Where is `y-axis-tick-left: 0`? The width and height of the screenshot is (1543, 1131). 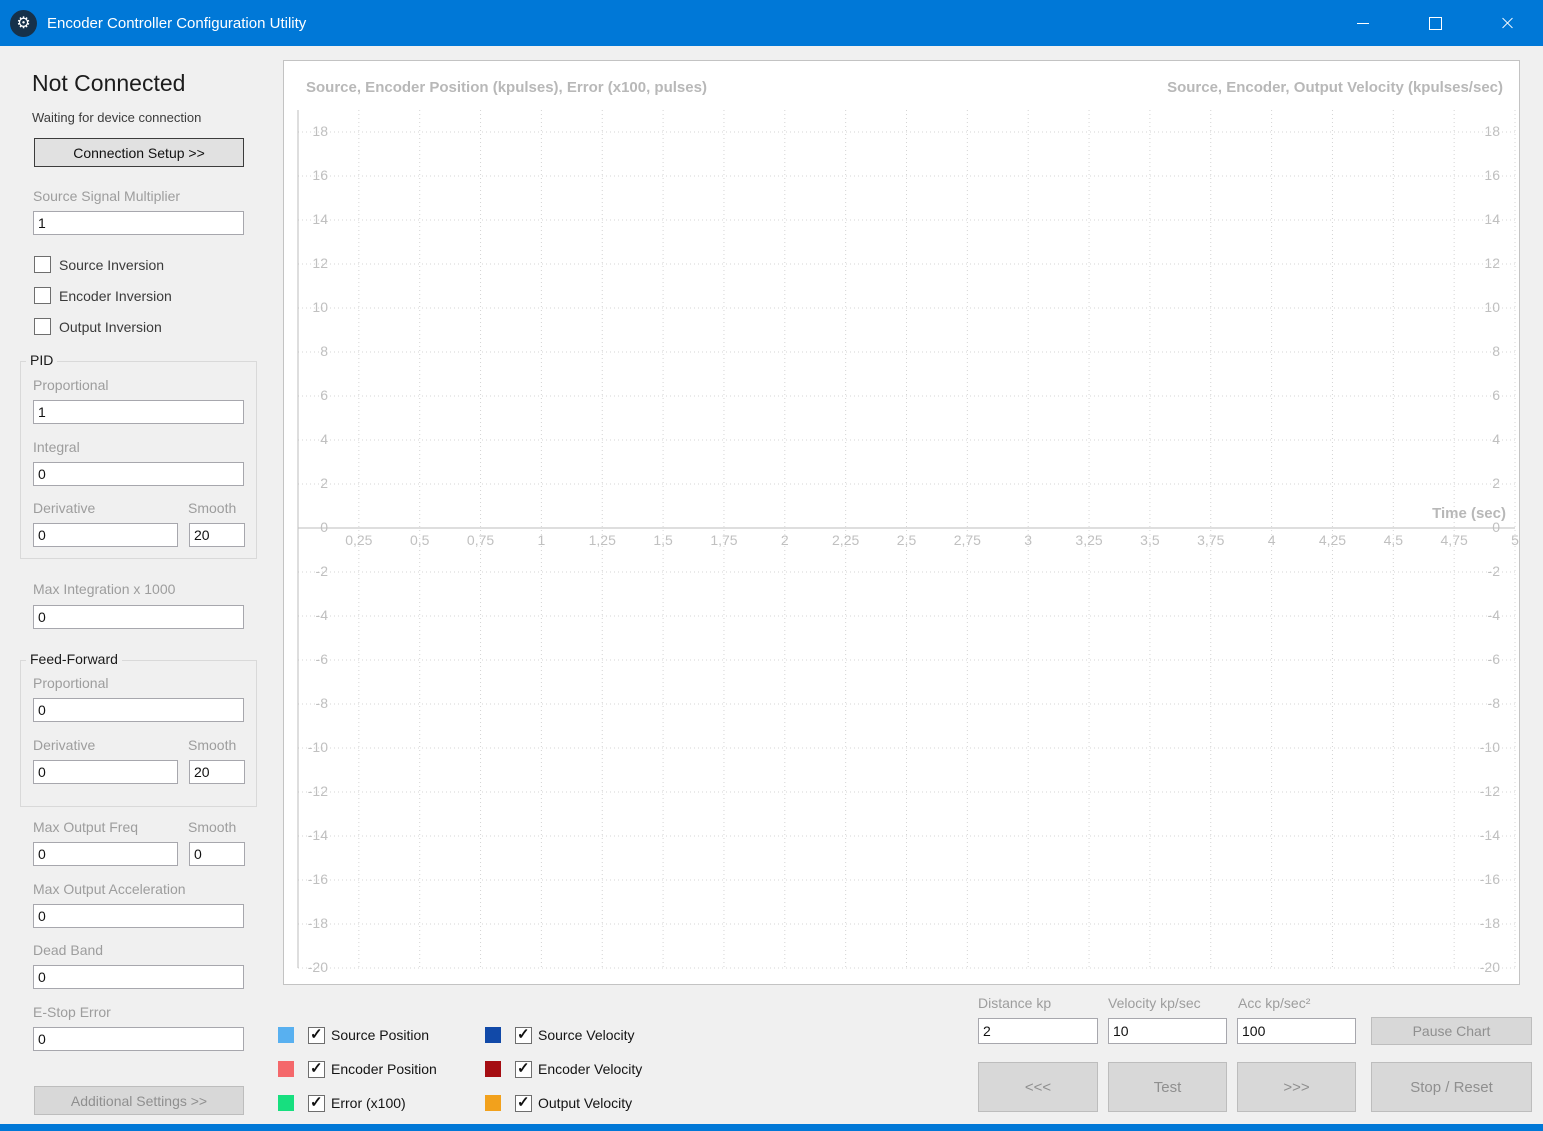
y-axis-tick-left: 0 is located at coordinates (324, 527).